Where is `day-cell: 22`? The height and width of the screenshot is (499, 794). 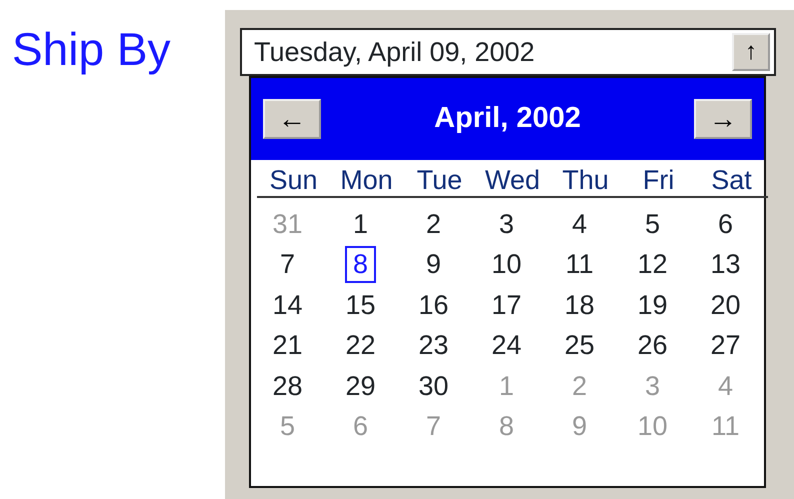
day-cell: 22 is located at coordinates (360, 345).